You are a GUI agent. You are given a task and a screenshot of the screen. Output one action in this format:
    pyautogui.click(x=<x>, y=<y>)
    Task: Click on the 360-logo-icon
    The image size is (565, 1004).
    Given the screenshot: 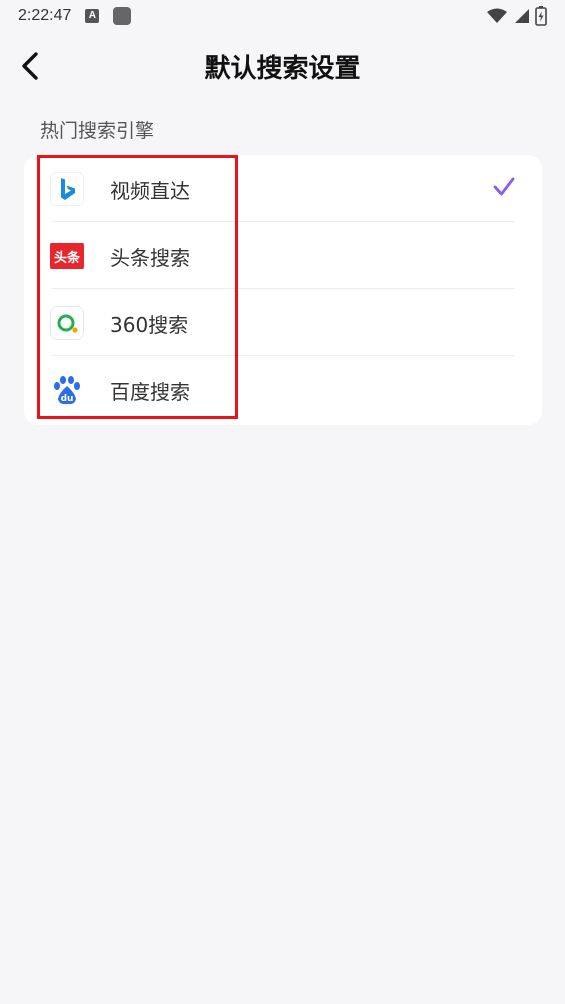 What is the action you would take?
    pyautogui.click(x=67, y=323)
    